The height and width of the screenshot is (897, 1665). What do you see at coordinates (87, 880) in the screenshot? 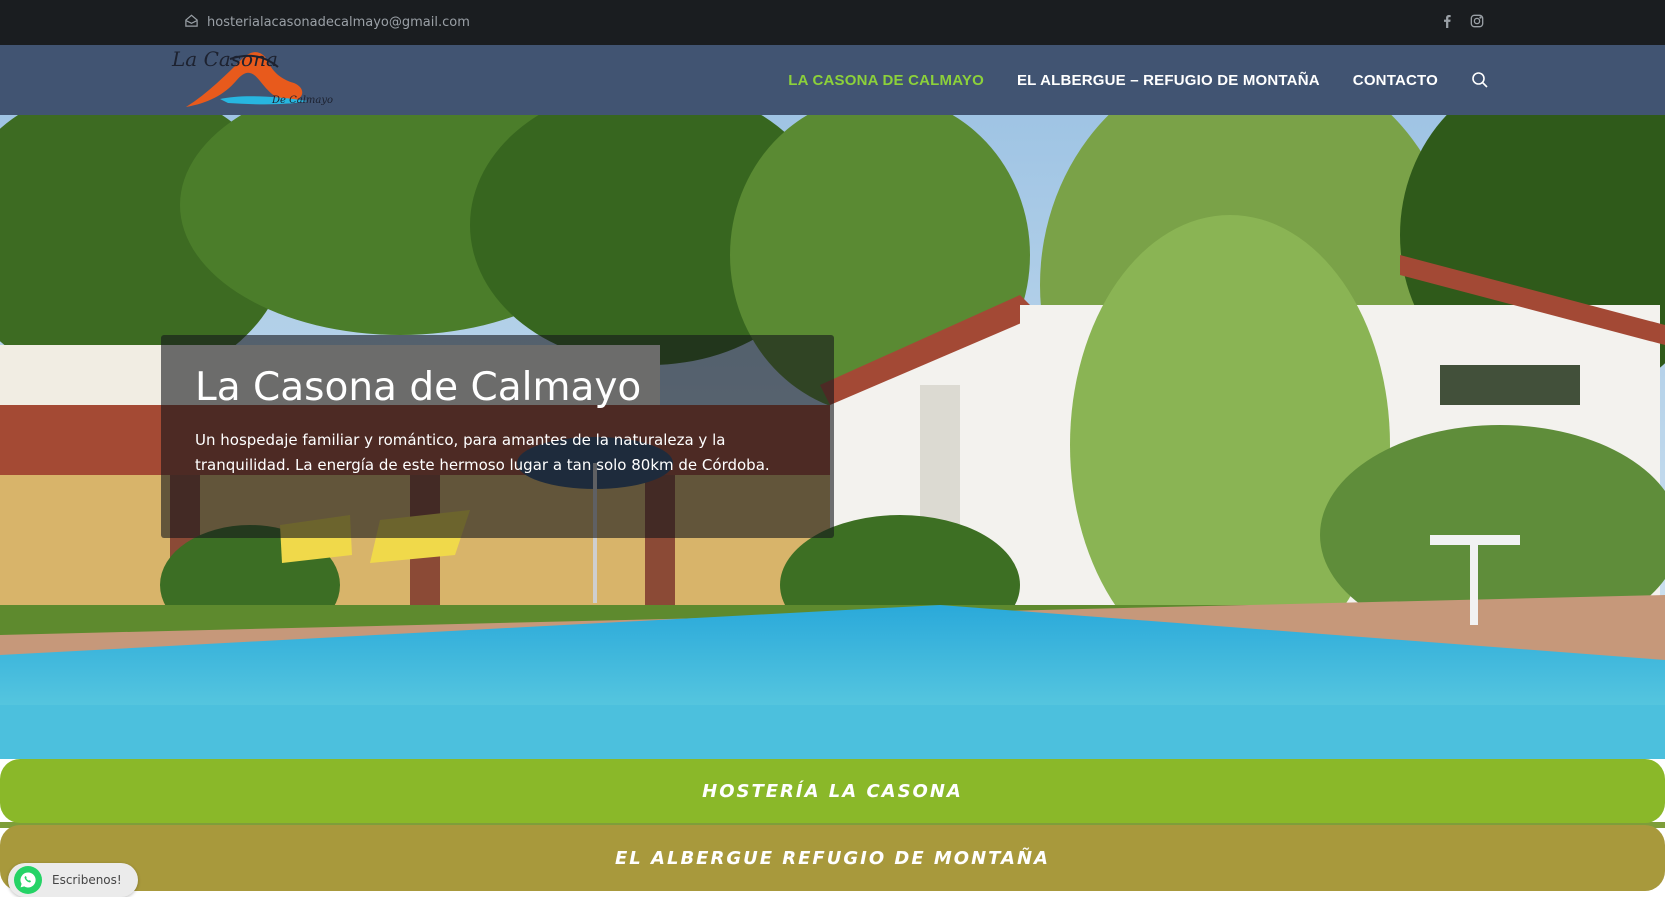
I see `whatsapp-label: Escribenos!` at bounding box center [87, 880].